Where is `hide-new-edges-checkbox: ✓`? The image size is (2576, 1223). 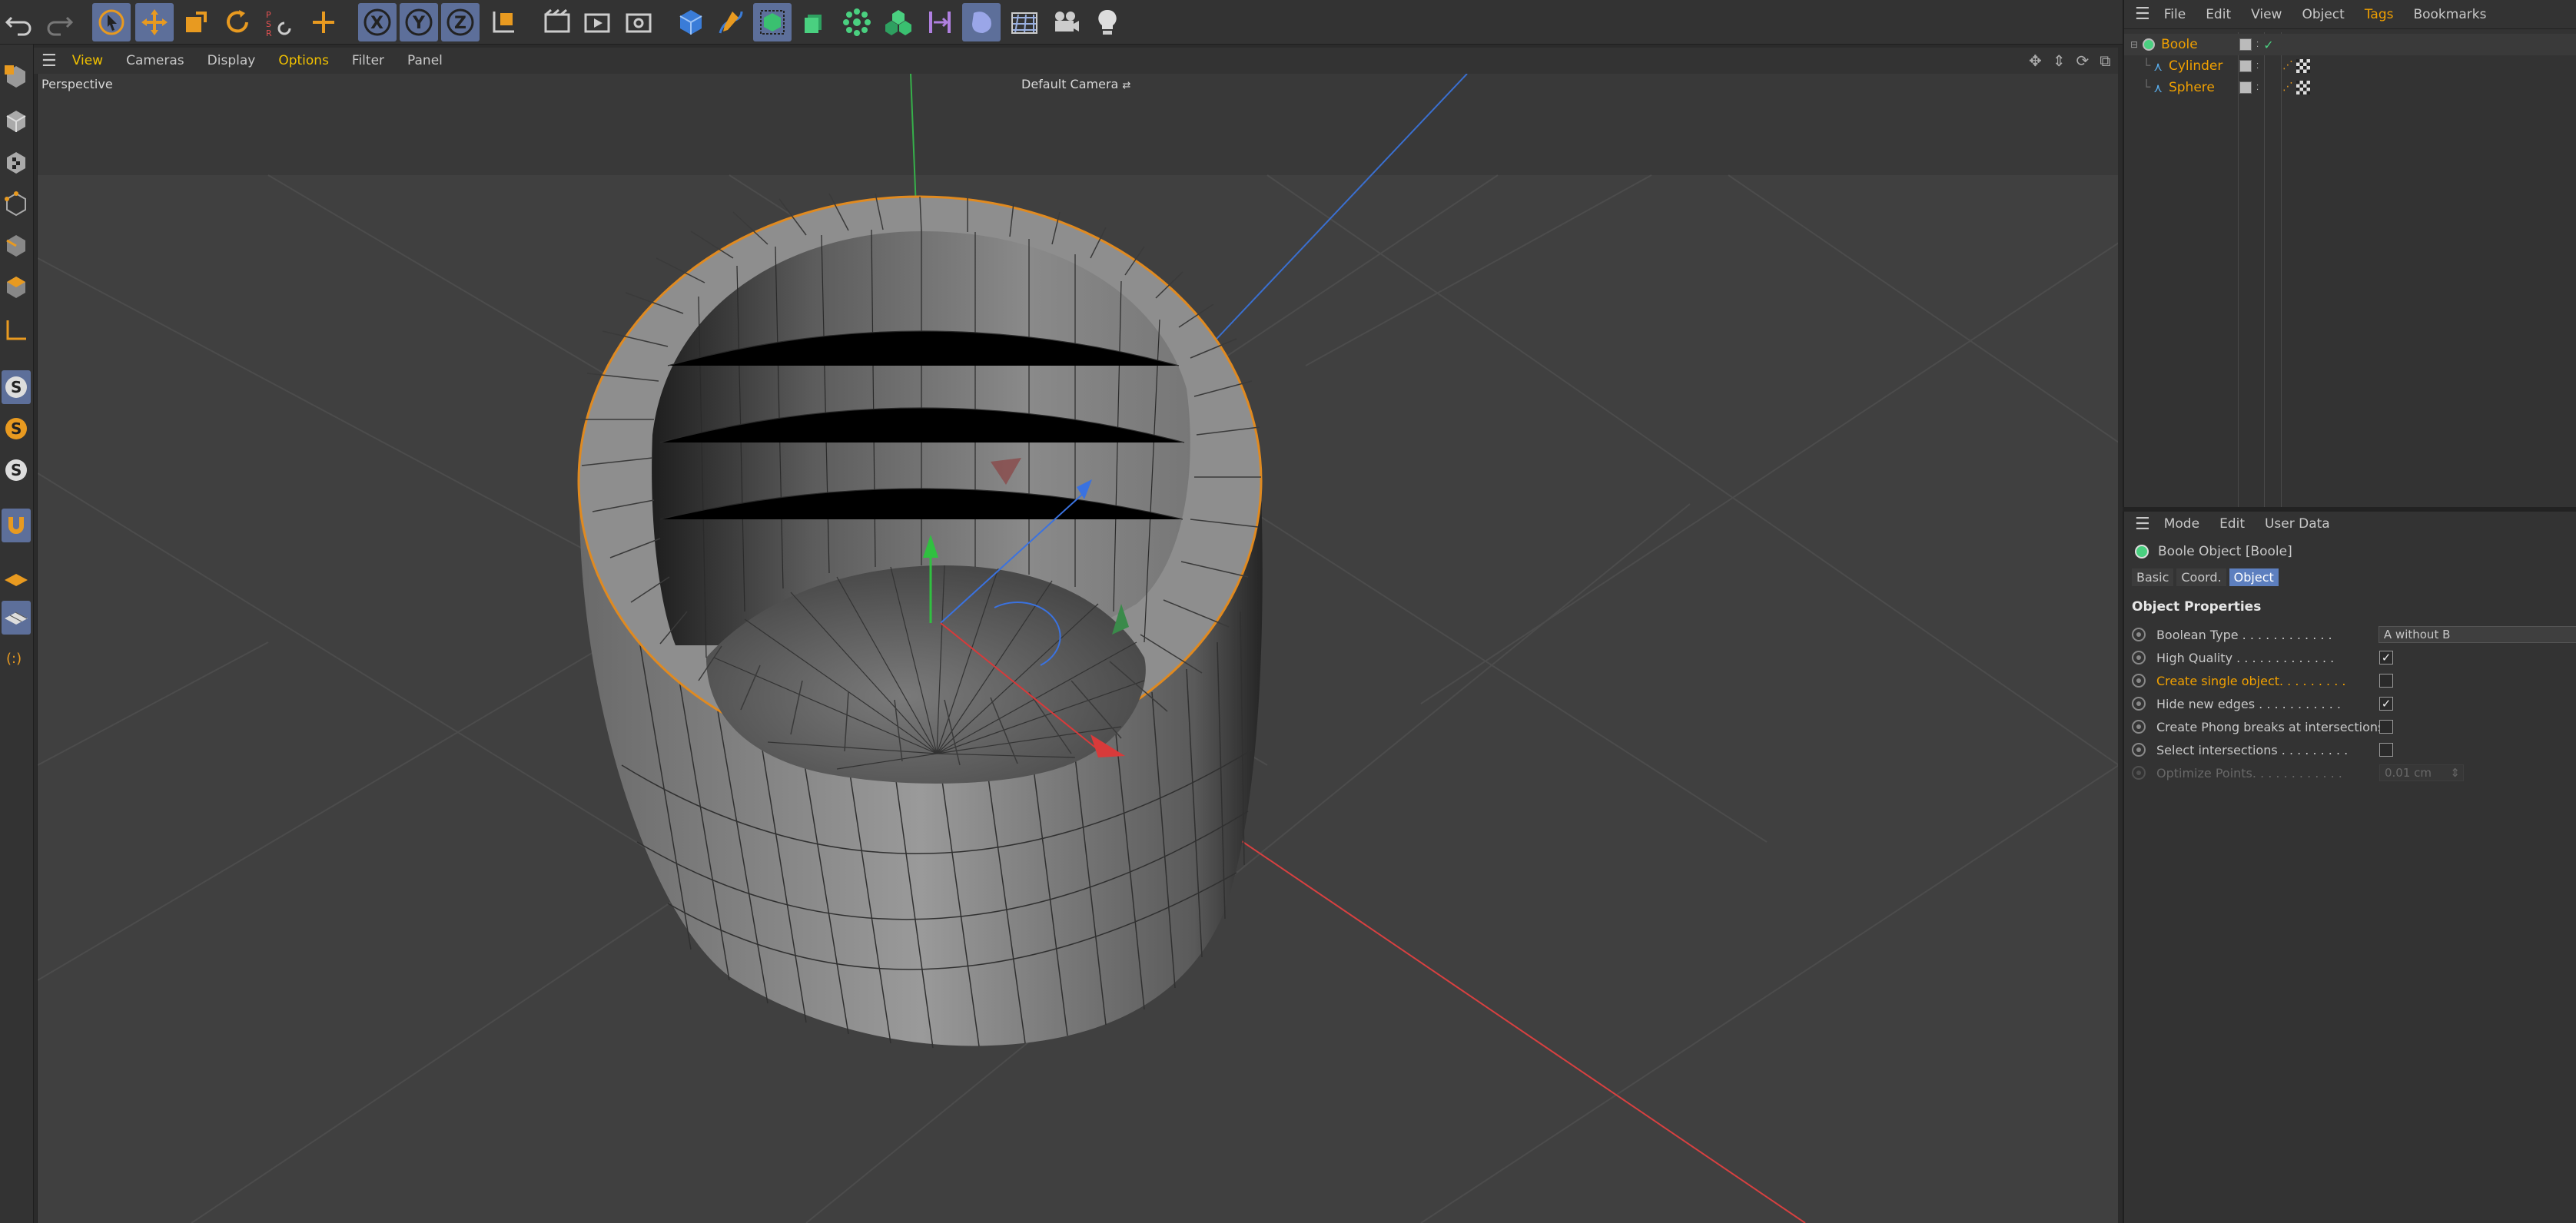
hide-new-edges-checkbox: ✓ is located at coordinates (2386, 704).